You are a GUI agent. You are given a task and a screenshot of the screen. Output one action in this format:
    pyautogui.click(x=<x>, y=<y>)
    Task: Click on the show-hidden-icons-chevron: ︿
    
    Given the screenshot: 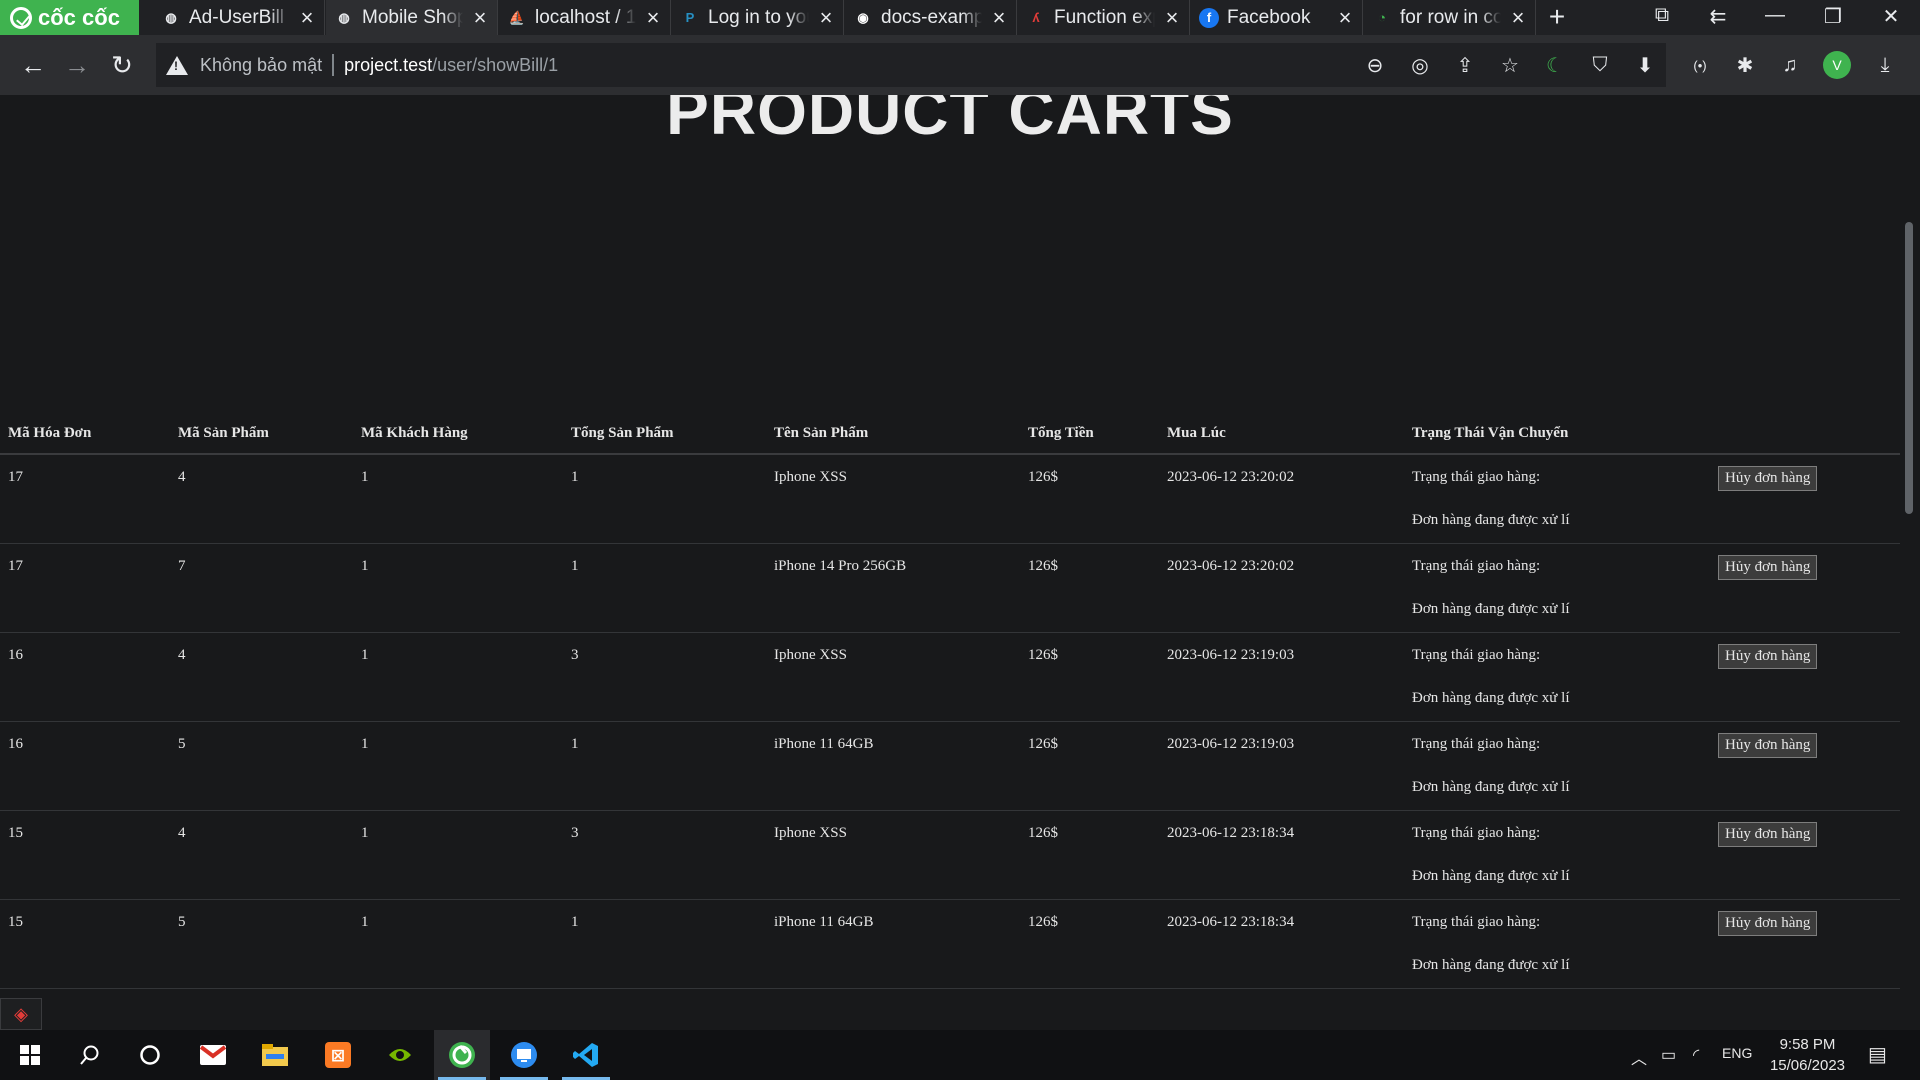 What is the action you would take?
    pyautogui.click(x=1639, y=1057)
    